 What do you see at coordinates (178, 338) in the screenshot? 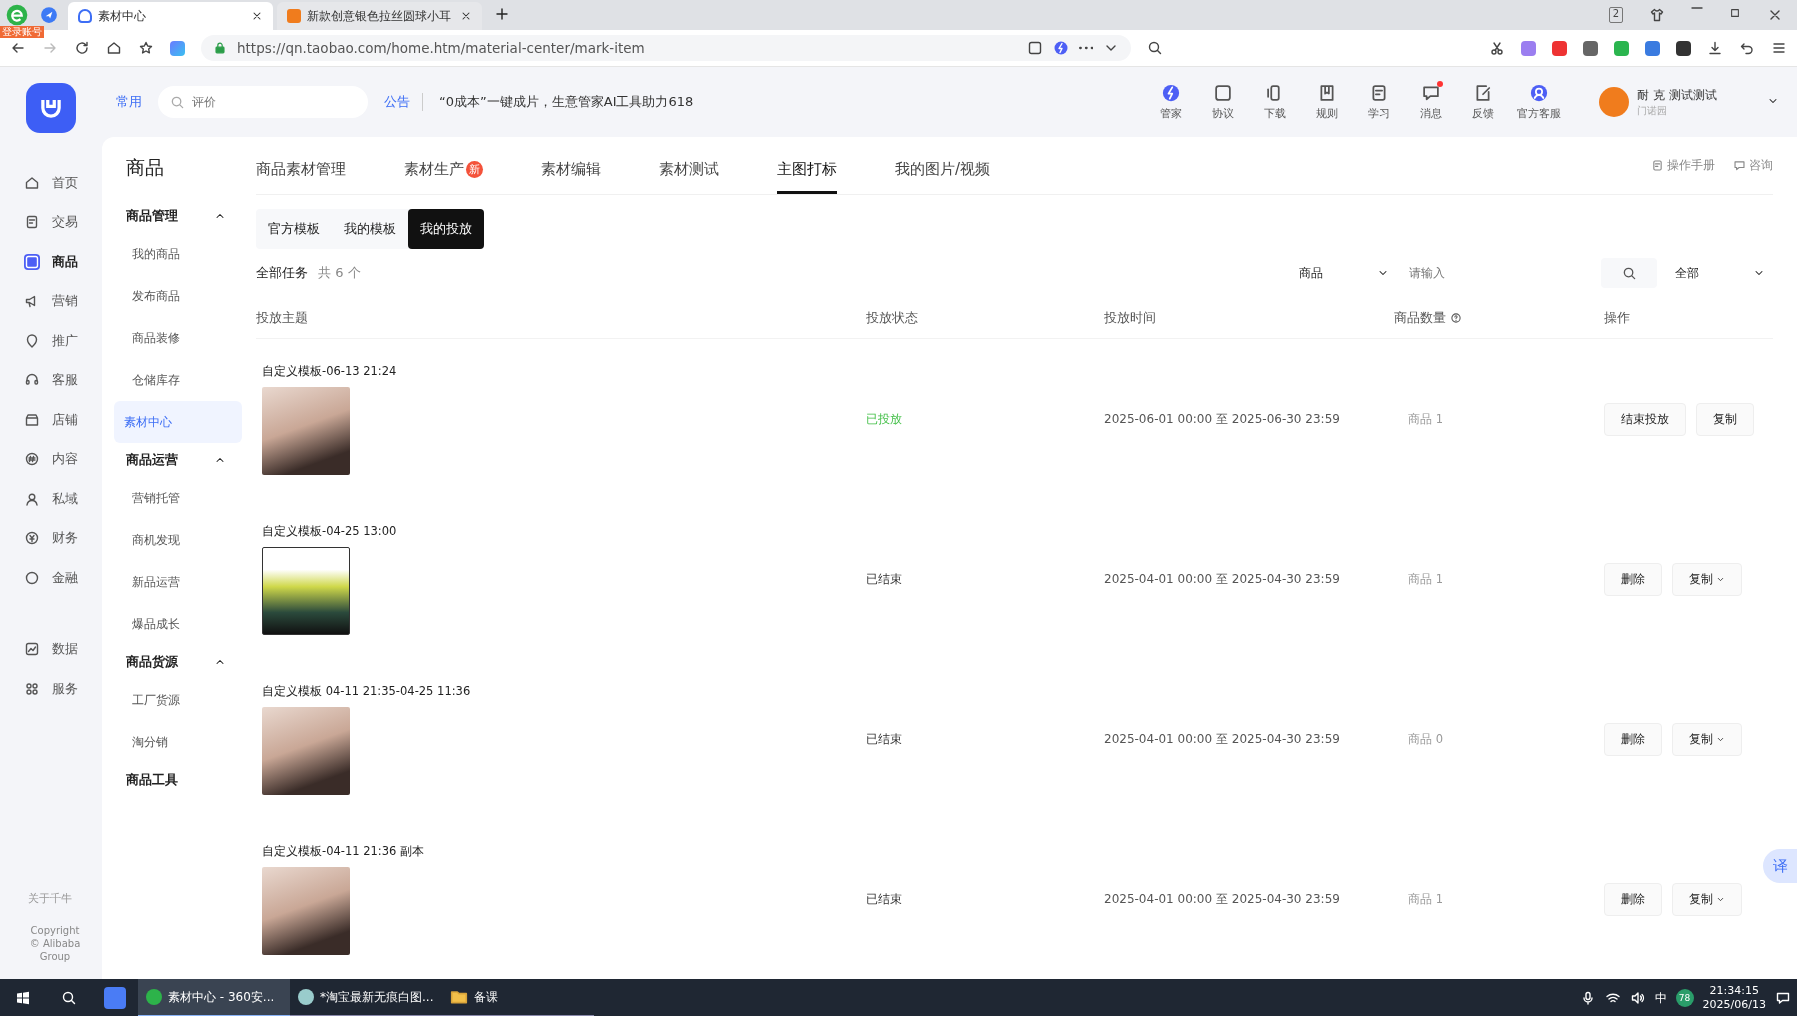
I see `sidebar-item: 商品装修` at bounding box center [178, 338].